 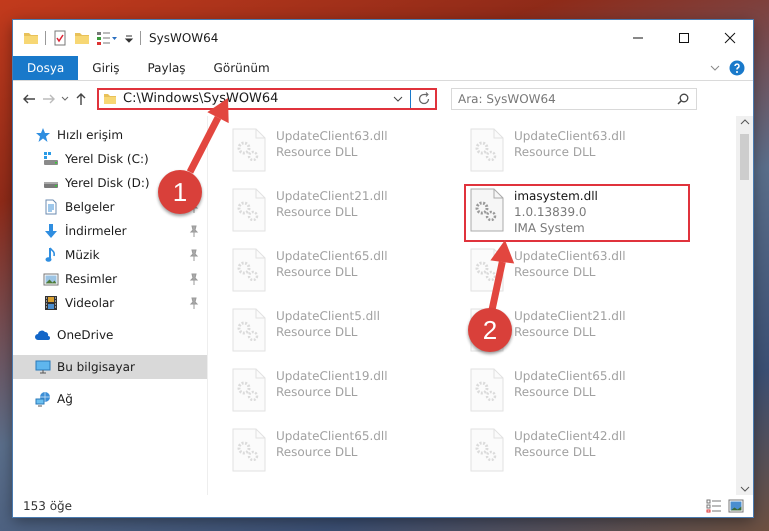 I want to click on file-description: IMA System, so click(x=550, y=228).